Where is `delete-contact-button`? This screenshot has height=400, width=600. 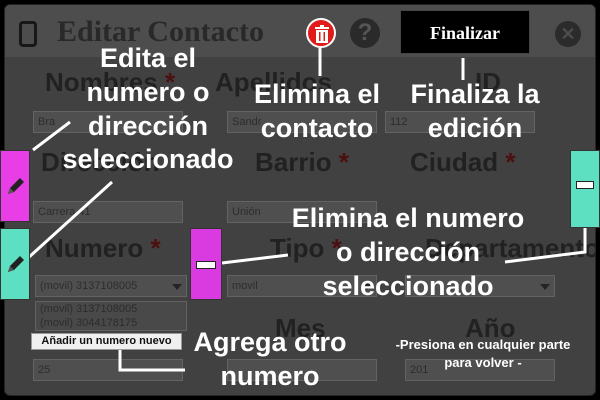 delete-contact-button is located at coordinates (321, 33).